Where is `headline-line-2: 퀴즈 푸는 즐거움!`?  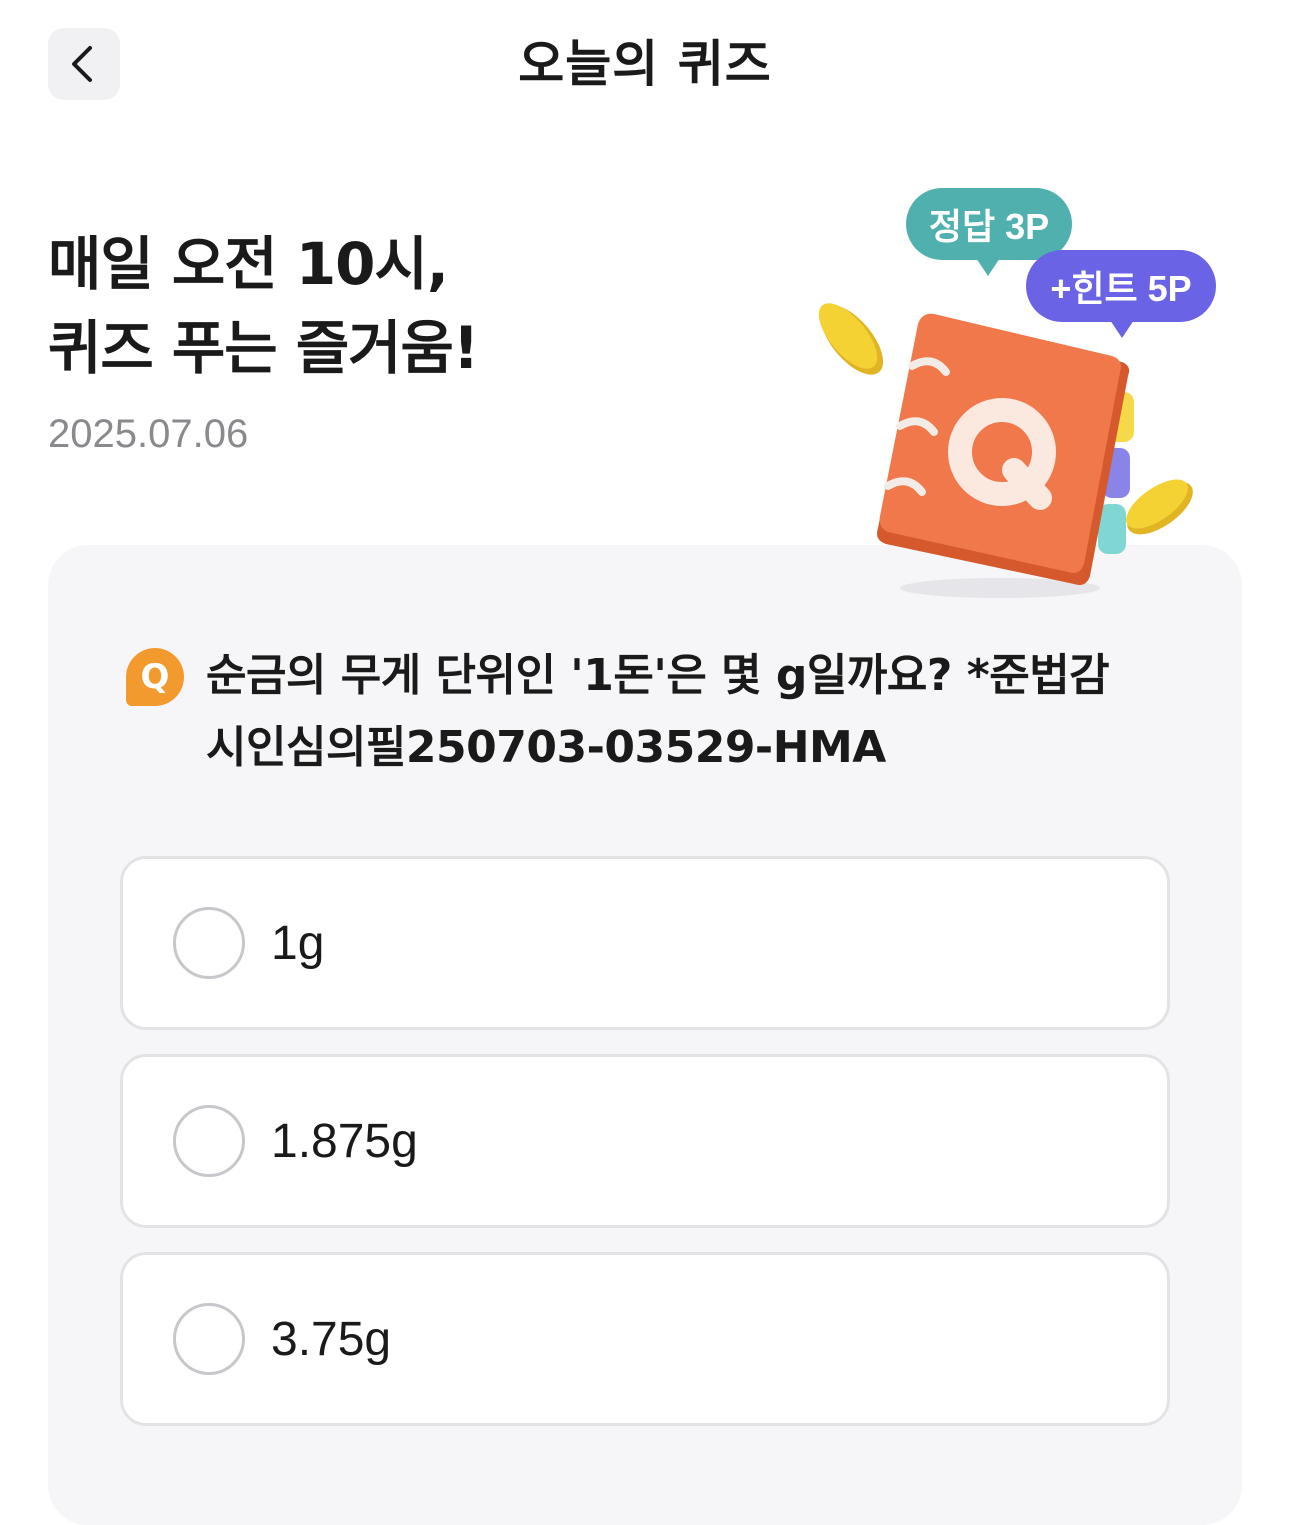 headline-line-2: 퀴즈 푸는 즐거움! is located at coordinates (263, 348).